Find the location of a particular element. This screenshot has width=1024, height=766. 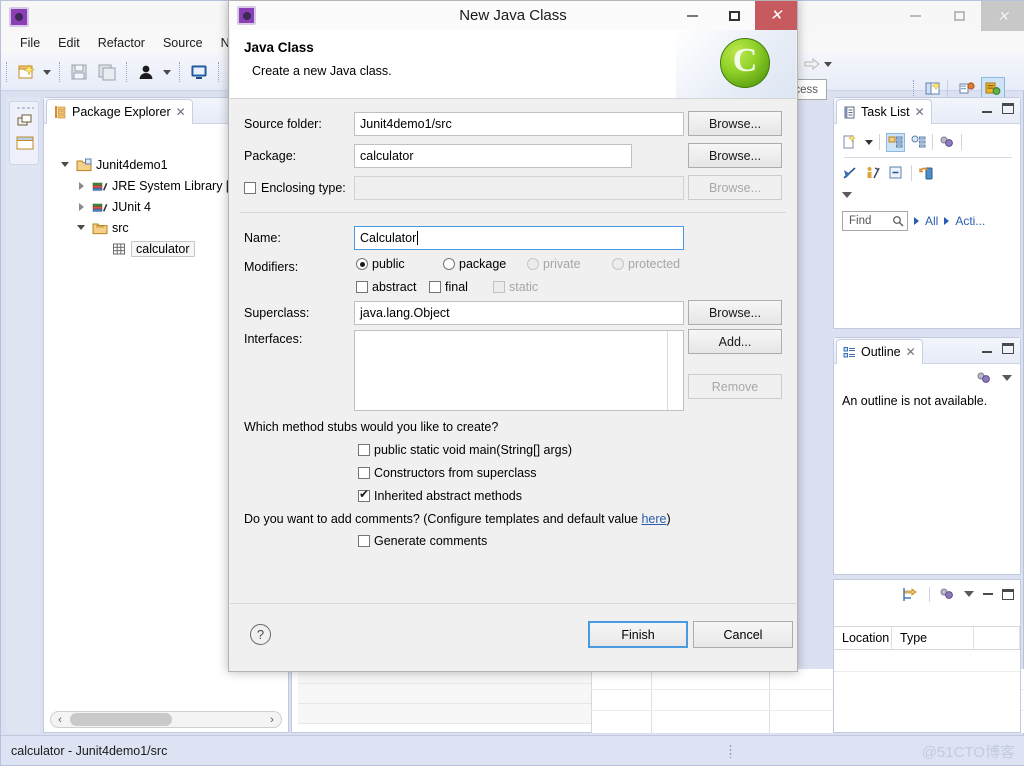

menu-item-file: File is located at coordinates (30, 43).